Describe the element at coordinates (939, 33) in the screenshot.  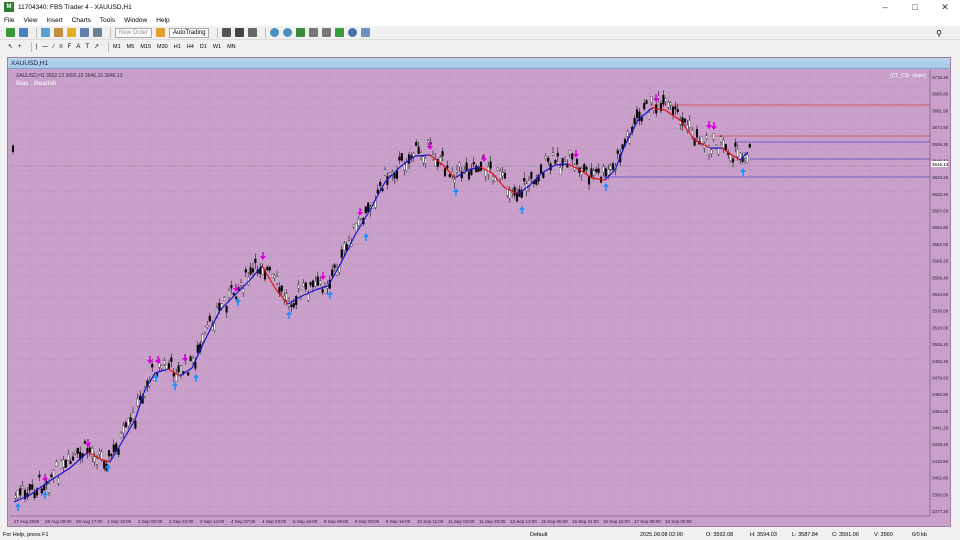
I see `search-icon: ⚲` at that location.